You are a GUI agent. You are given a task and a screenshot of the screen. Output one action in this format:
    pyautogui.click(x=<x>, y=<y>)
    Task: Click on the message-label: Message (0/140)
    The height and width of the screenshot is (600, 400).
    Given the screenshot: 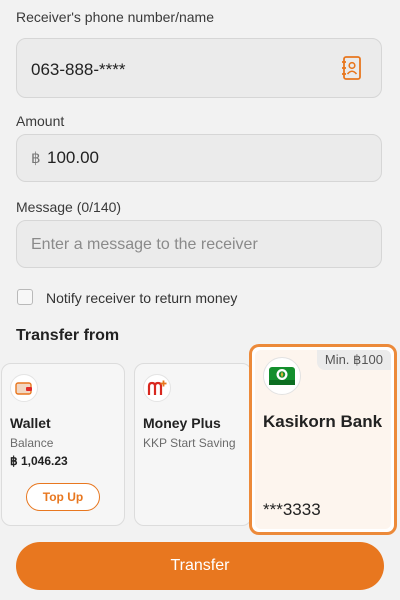 What is the action you would take?
    pyautogui.click(x=69, y=207)
    